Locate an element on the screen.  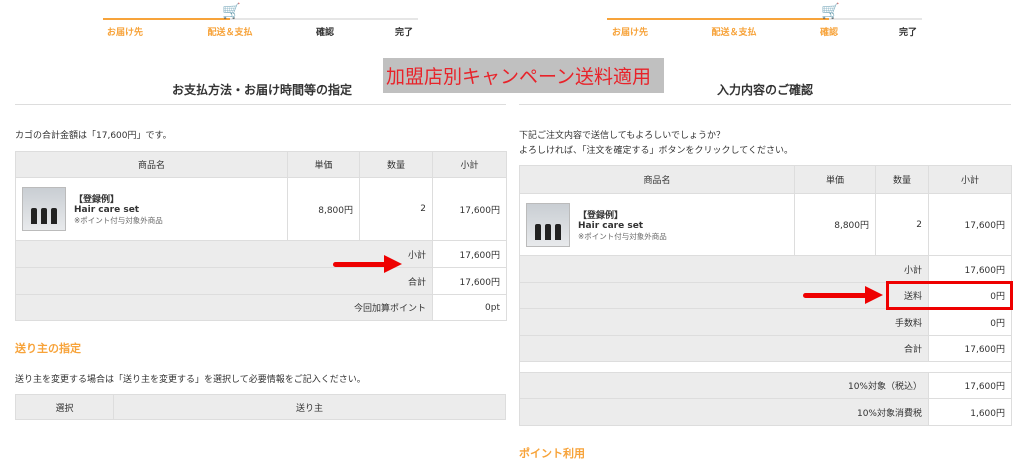
cart-total-text: カゴの合計金額は「17,600円」です。 is located at coordinates (93, 136).